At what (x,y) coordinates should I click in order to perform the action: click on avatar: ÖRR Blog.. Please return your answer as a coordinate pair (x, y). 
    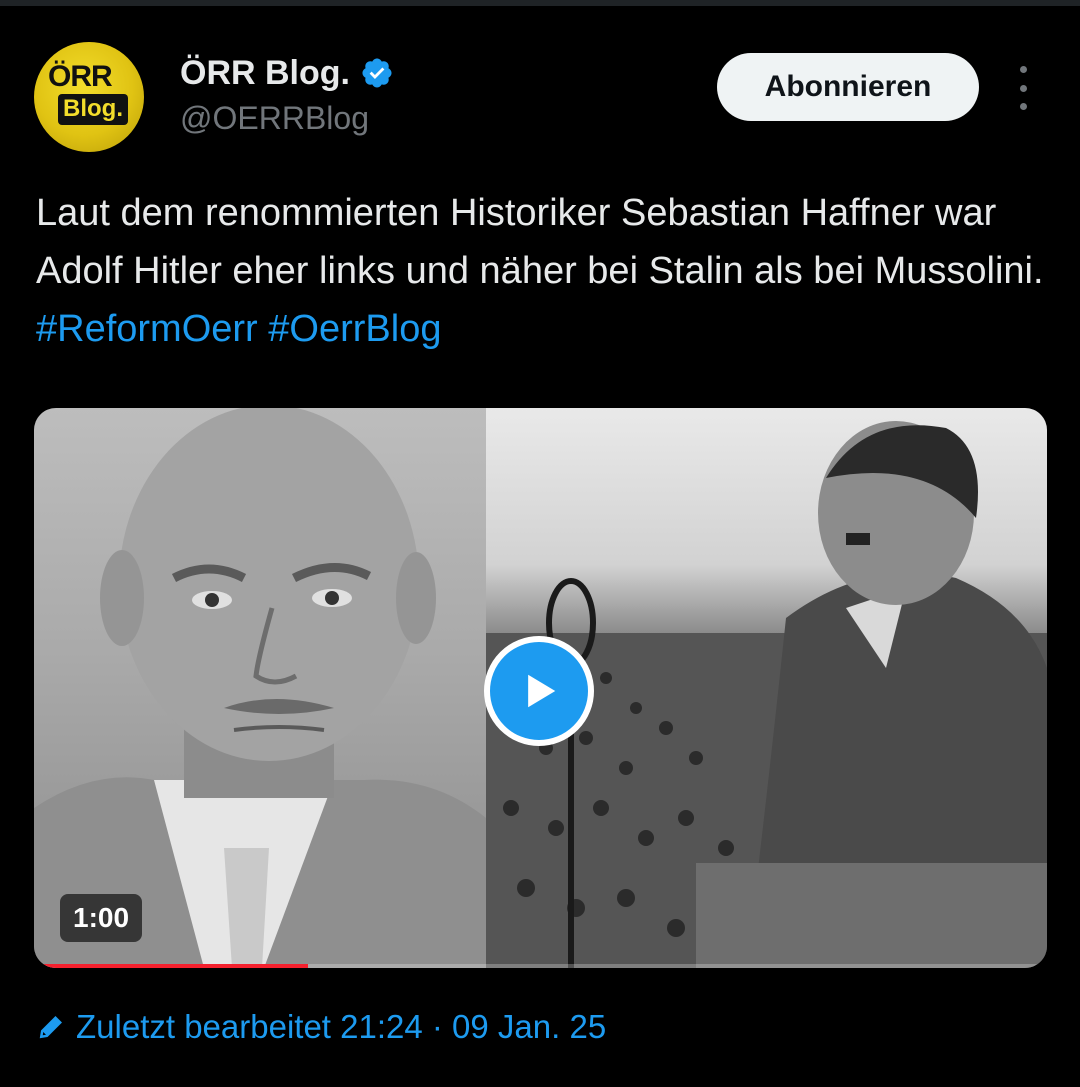
    Looking at the image, I should click on (89, 97).